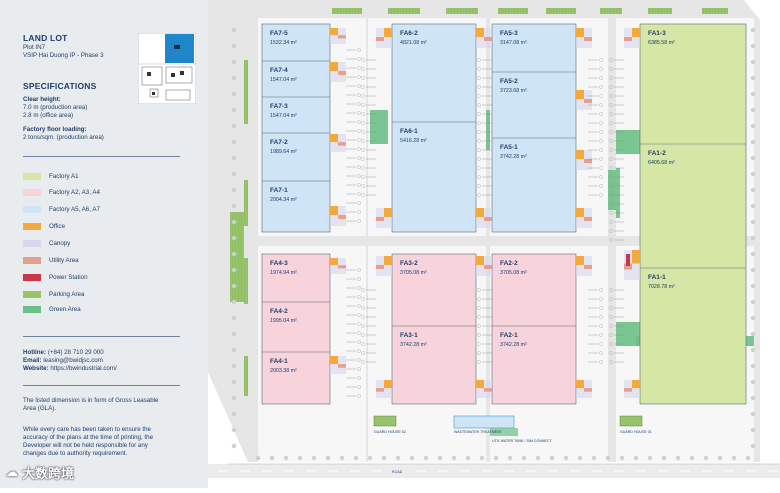  I want to click on website: Website: https://bwindustrial.com/, so click(70, 369).